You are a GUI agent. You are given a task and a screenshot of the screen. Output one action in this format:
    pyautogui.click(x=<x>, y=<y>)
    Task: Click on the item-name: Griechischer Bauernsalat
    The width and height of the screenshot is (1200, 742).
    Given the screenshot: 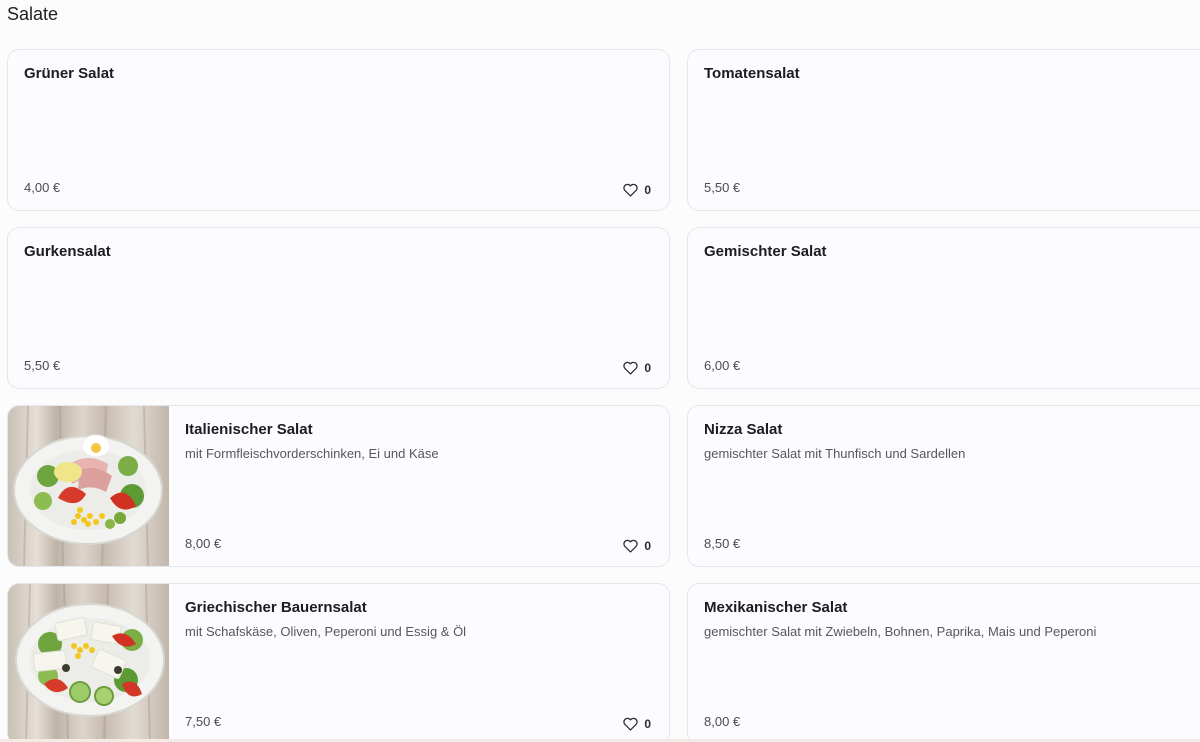 What is the action you would take?
    pyautogui.click(x=276, y=607)
    